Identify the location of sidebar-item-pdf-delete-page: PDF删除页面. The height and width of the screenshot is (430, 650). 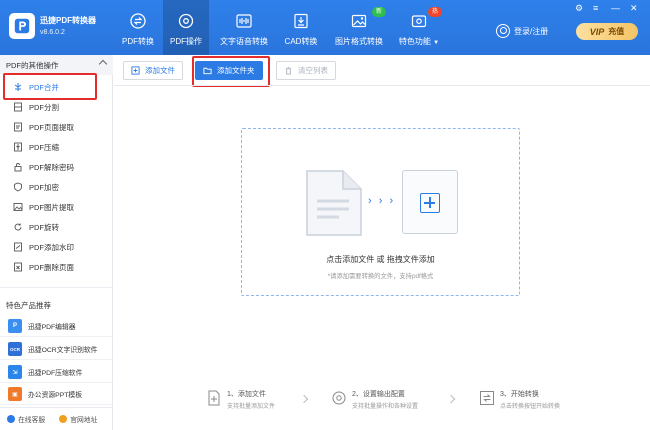
(56, 267).